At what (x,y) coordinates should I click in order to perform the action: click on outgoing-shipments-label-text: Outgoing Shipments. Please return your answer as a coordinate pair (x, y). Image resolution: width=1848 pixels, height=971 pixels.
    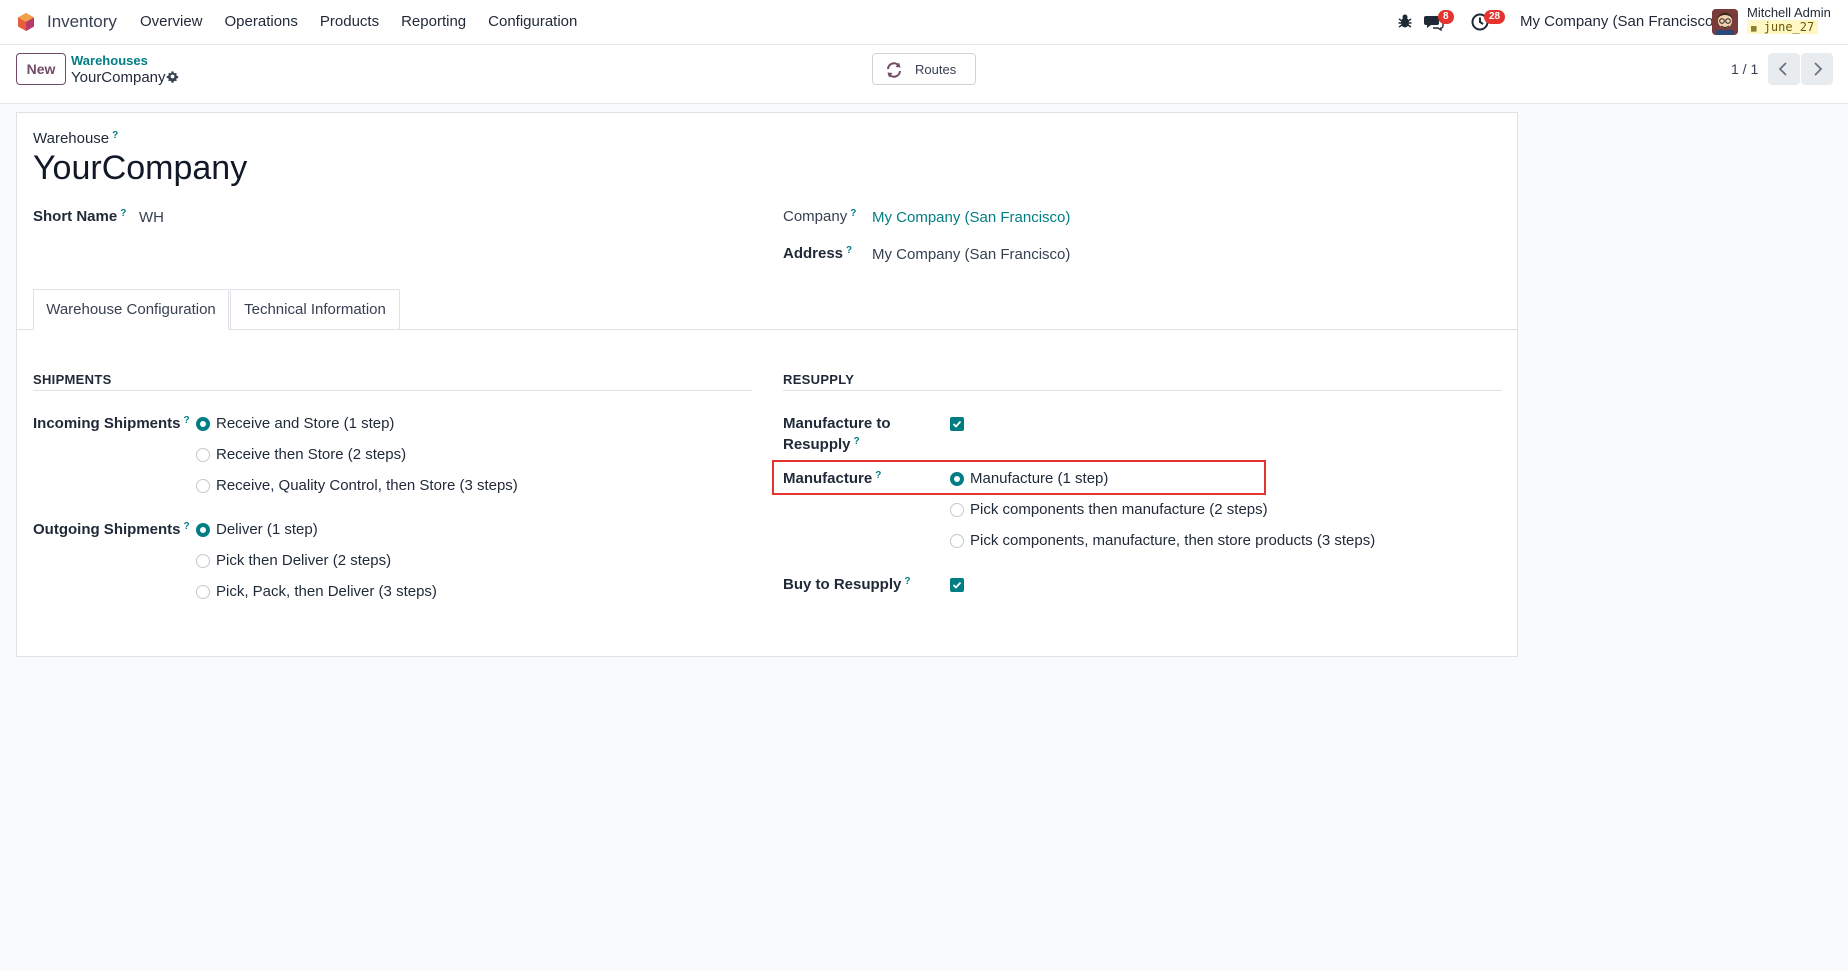
    Looking at the image, I should click on (107, 529).